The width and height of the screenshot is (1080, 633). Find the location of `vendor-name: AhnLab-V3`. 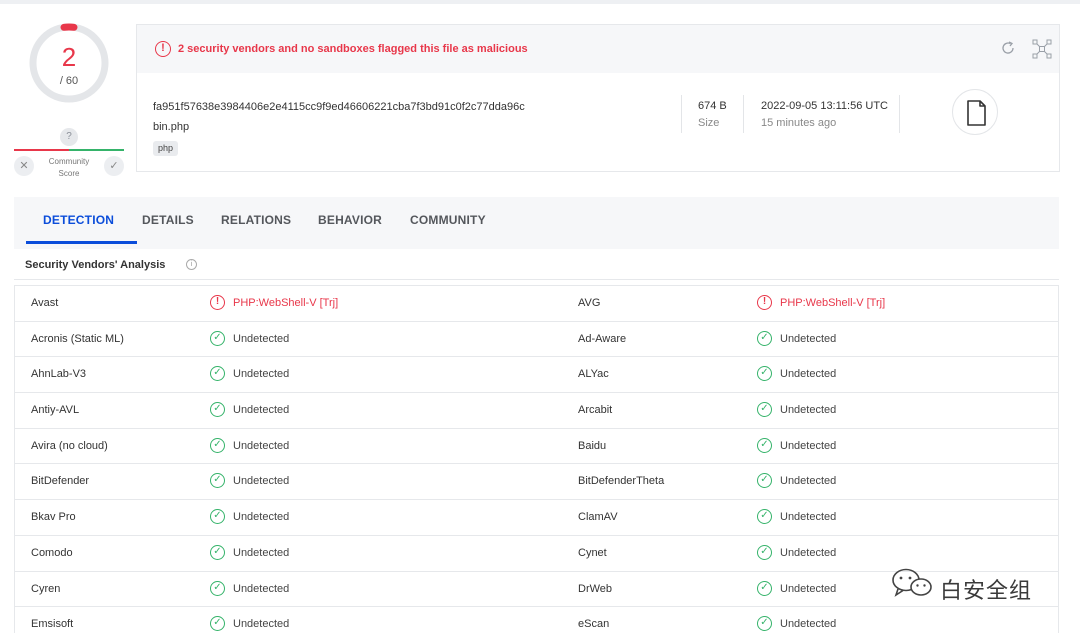

vendor-name: AhnLab-V3 is located at coordinates (59, 374).